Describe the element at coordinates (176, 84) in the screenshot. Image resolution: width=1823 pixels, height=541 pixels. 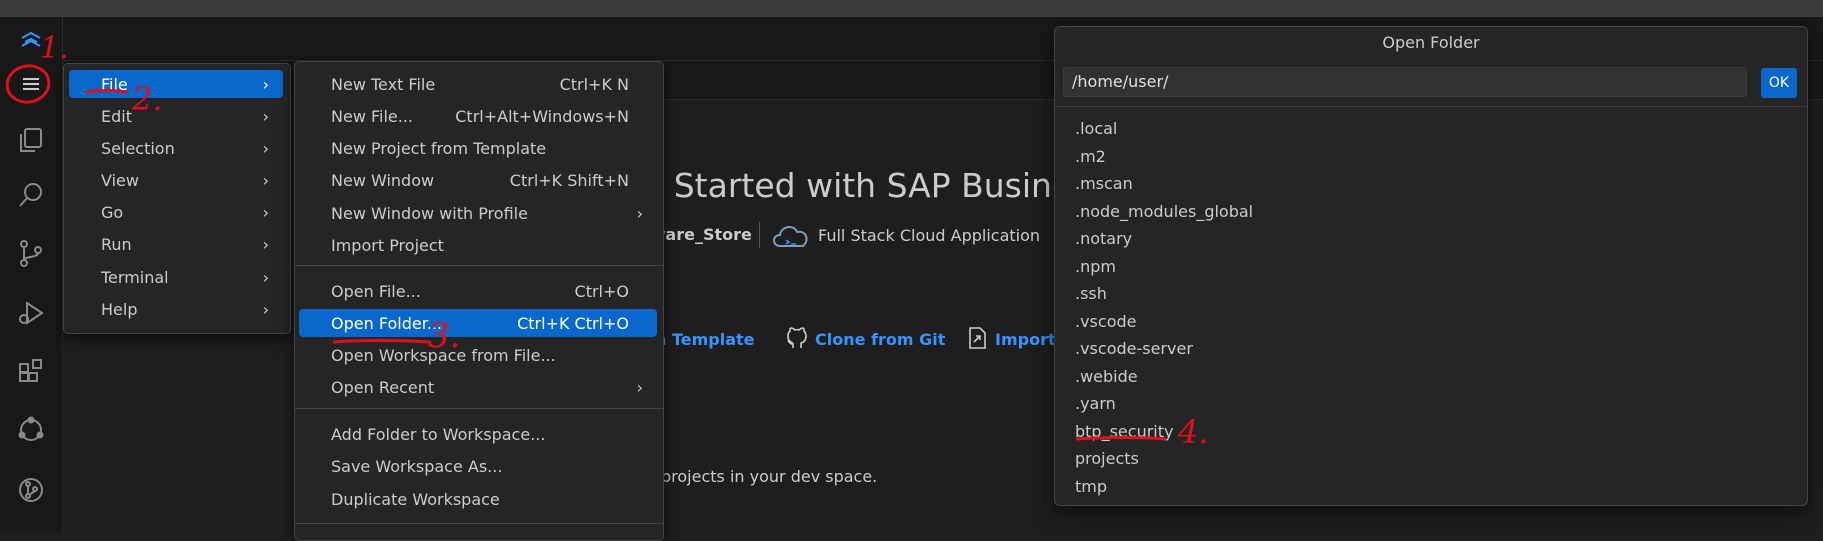
I see `menu-item-file: File ›` at that location.